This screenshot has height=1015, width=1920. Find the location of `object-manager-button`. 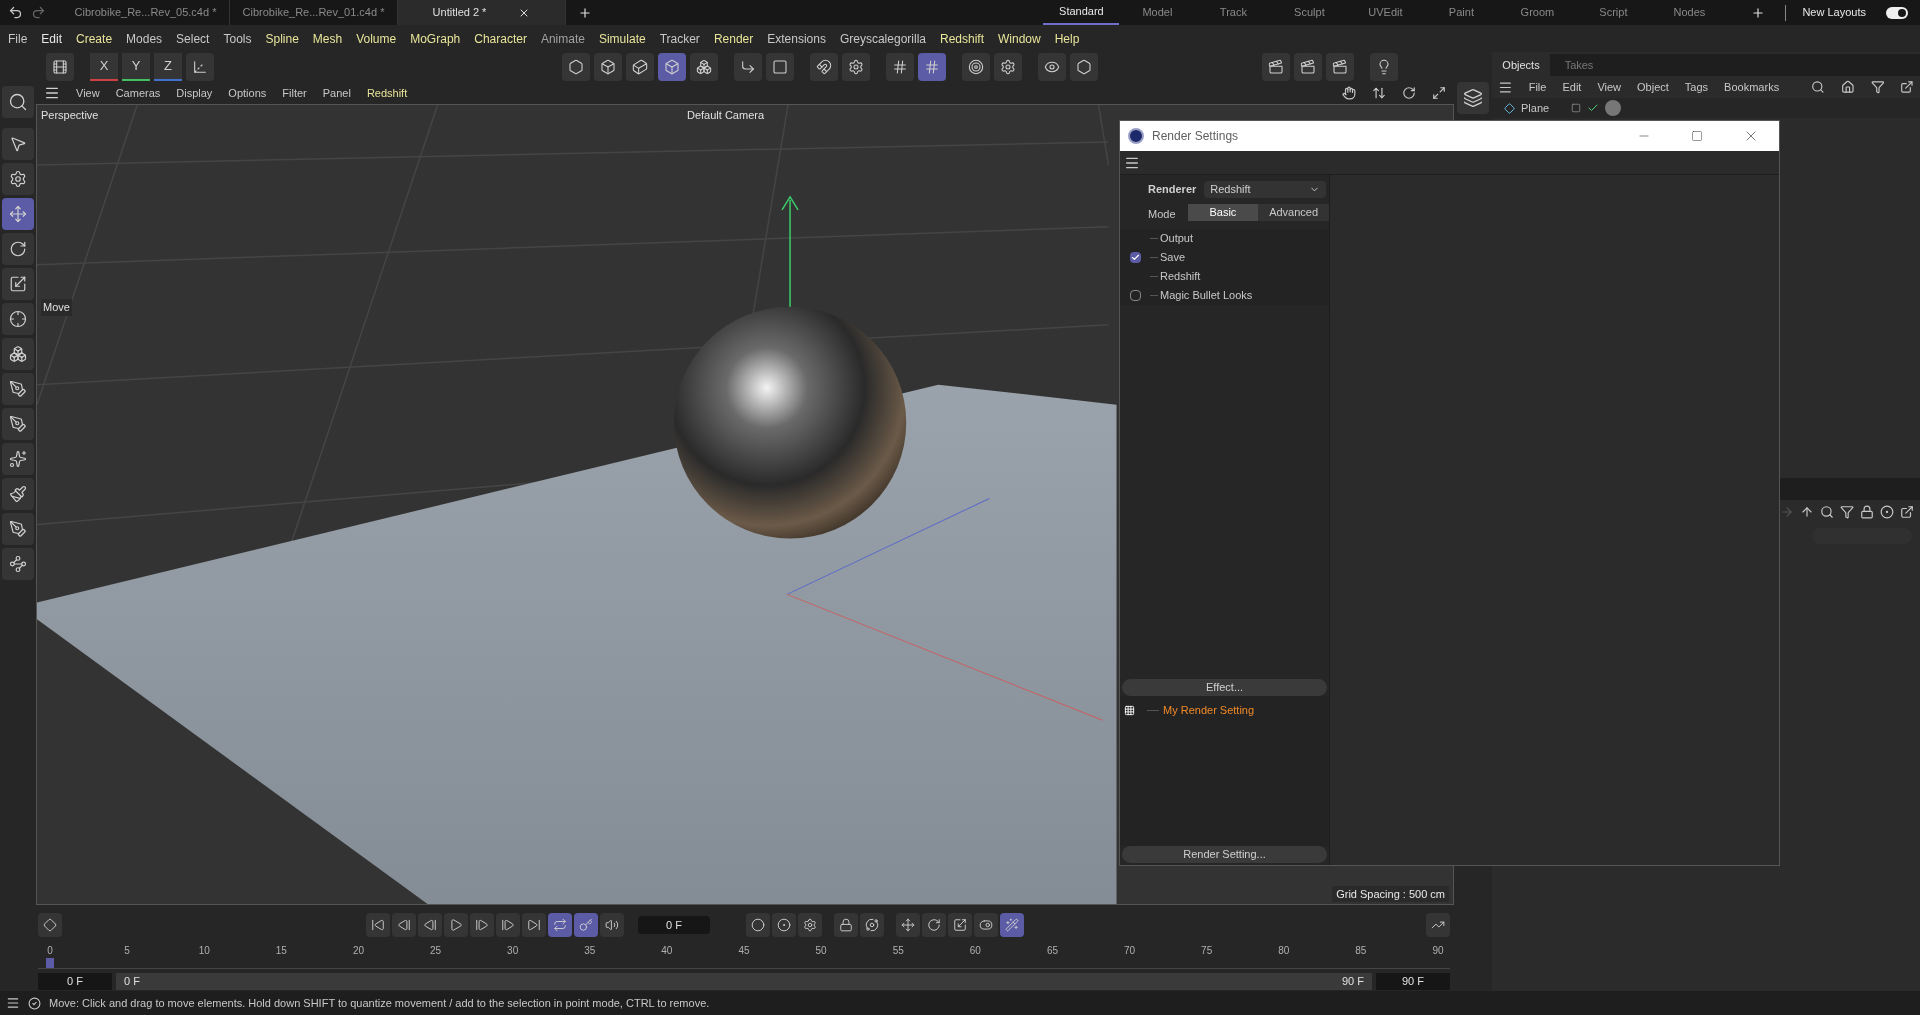

object-manager-button is located at coordinates (1473, 98).